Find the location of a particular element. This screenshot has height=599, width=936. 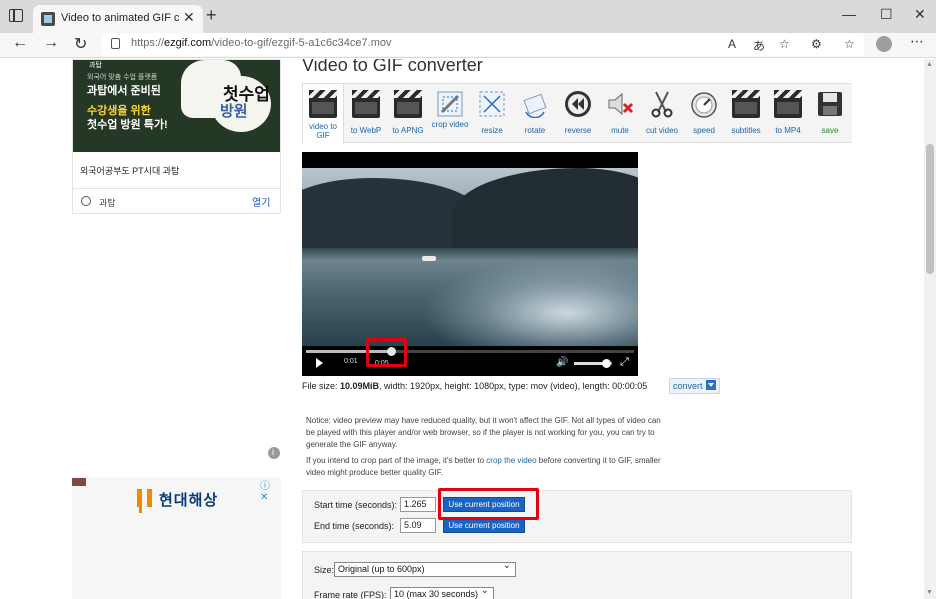

collections-icon: ☆ is located at coordinates (849, 44).